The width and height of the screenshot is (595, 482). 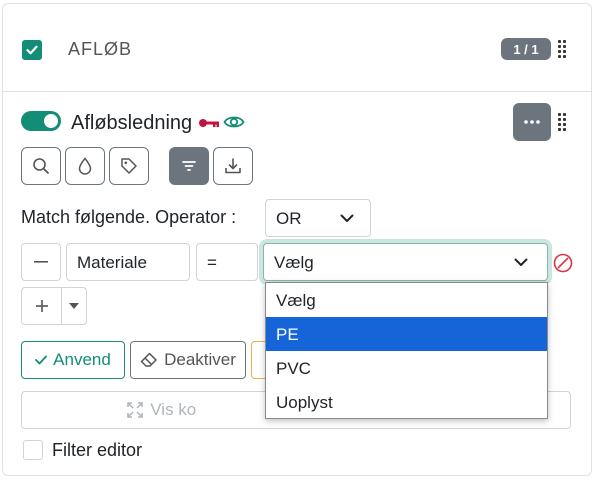 I want to click on download-button, so click(x=233, y=166).